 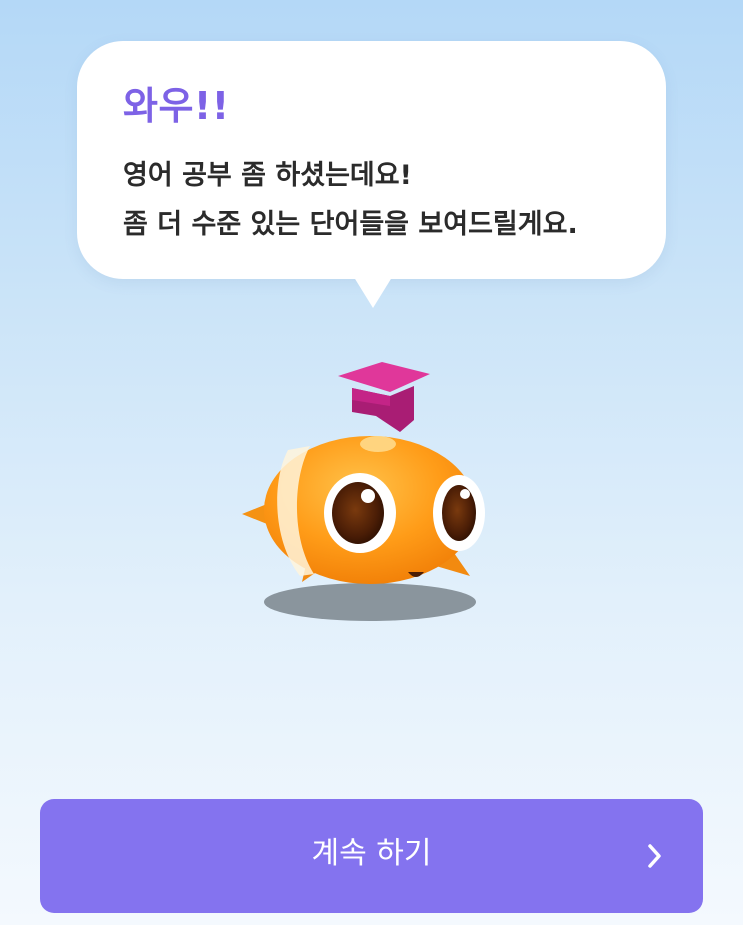 I want to click on speech-bubble-line-2: 좀 더 수준 있는 단어들을 보여드릴게요., so click(x=350, y=224).